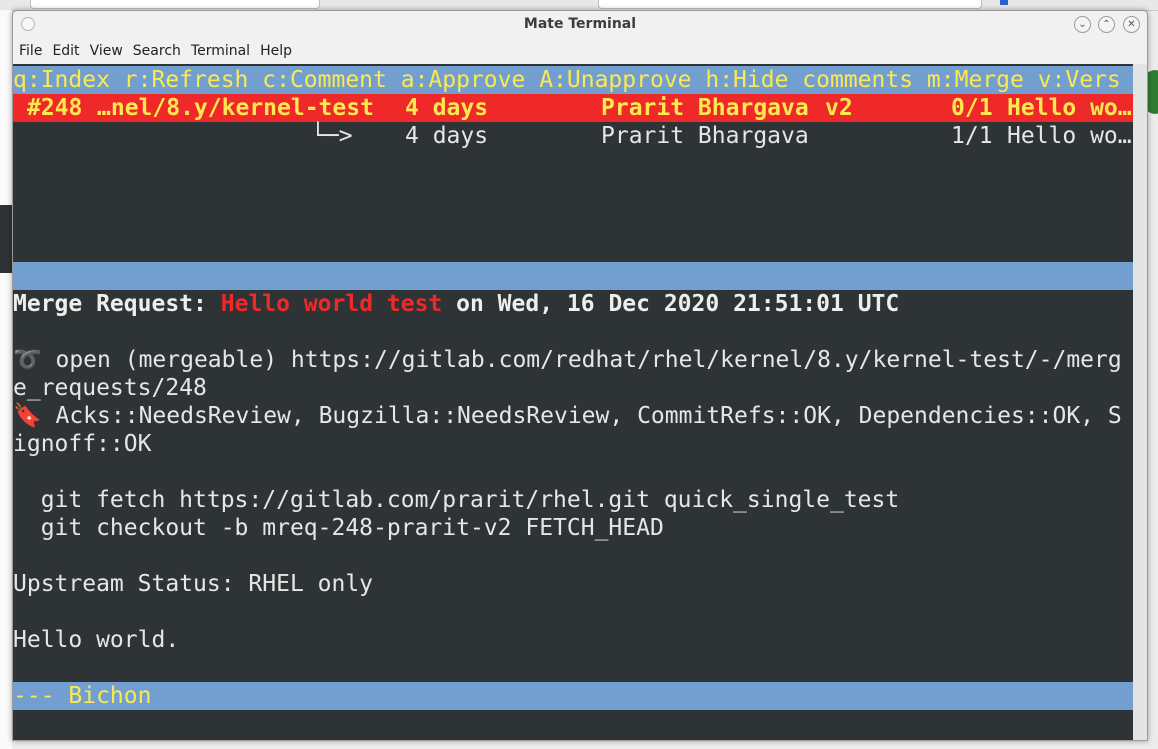 This screenshot has width=1158, height=749. What do you see at coordinates (65, 51) in the screenshot?
I see `menu-edit: Edit` at bounding box center [65, 51].